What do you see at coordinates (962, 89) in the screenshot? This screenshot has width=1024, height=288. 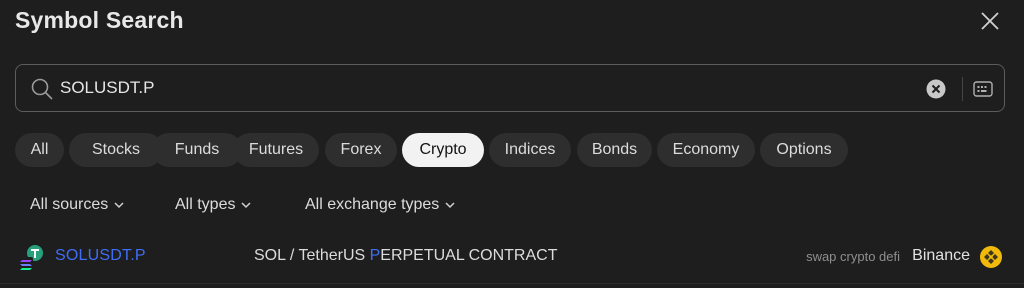 I see `search-separator` at bounding box center [962, 89].